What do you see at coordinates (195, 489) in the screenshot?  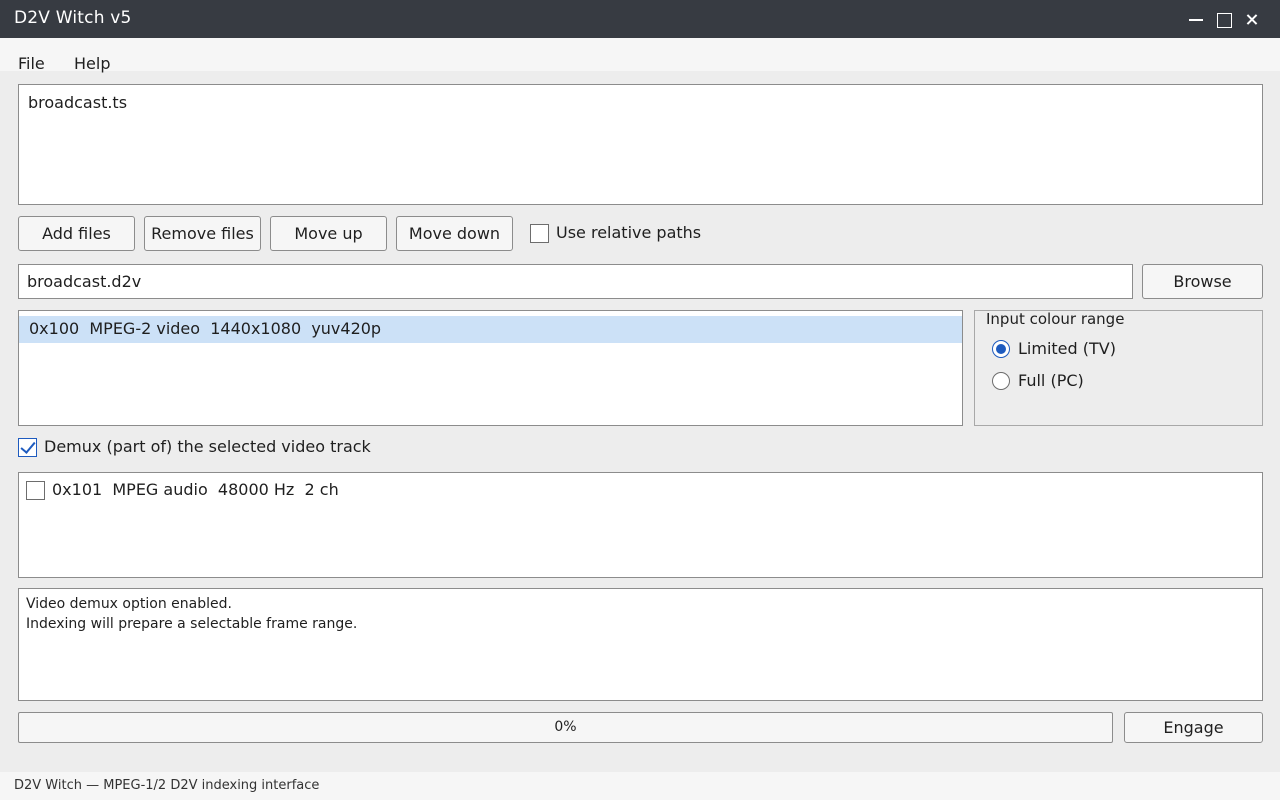 I see `audio-track-label: 0x101 MPEG audio 48000 Hz 2 ch` at bounding box center [195, 489].